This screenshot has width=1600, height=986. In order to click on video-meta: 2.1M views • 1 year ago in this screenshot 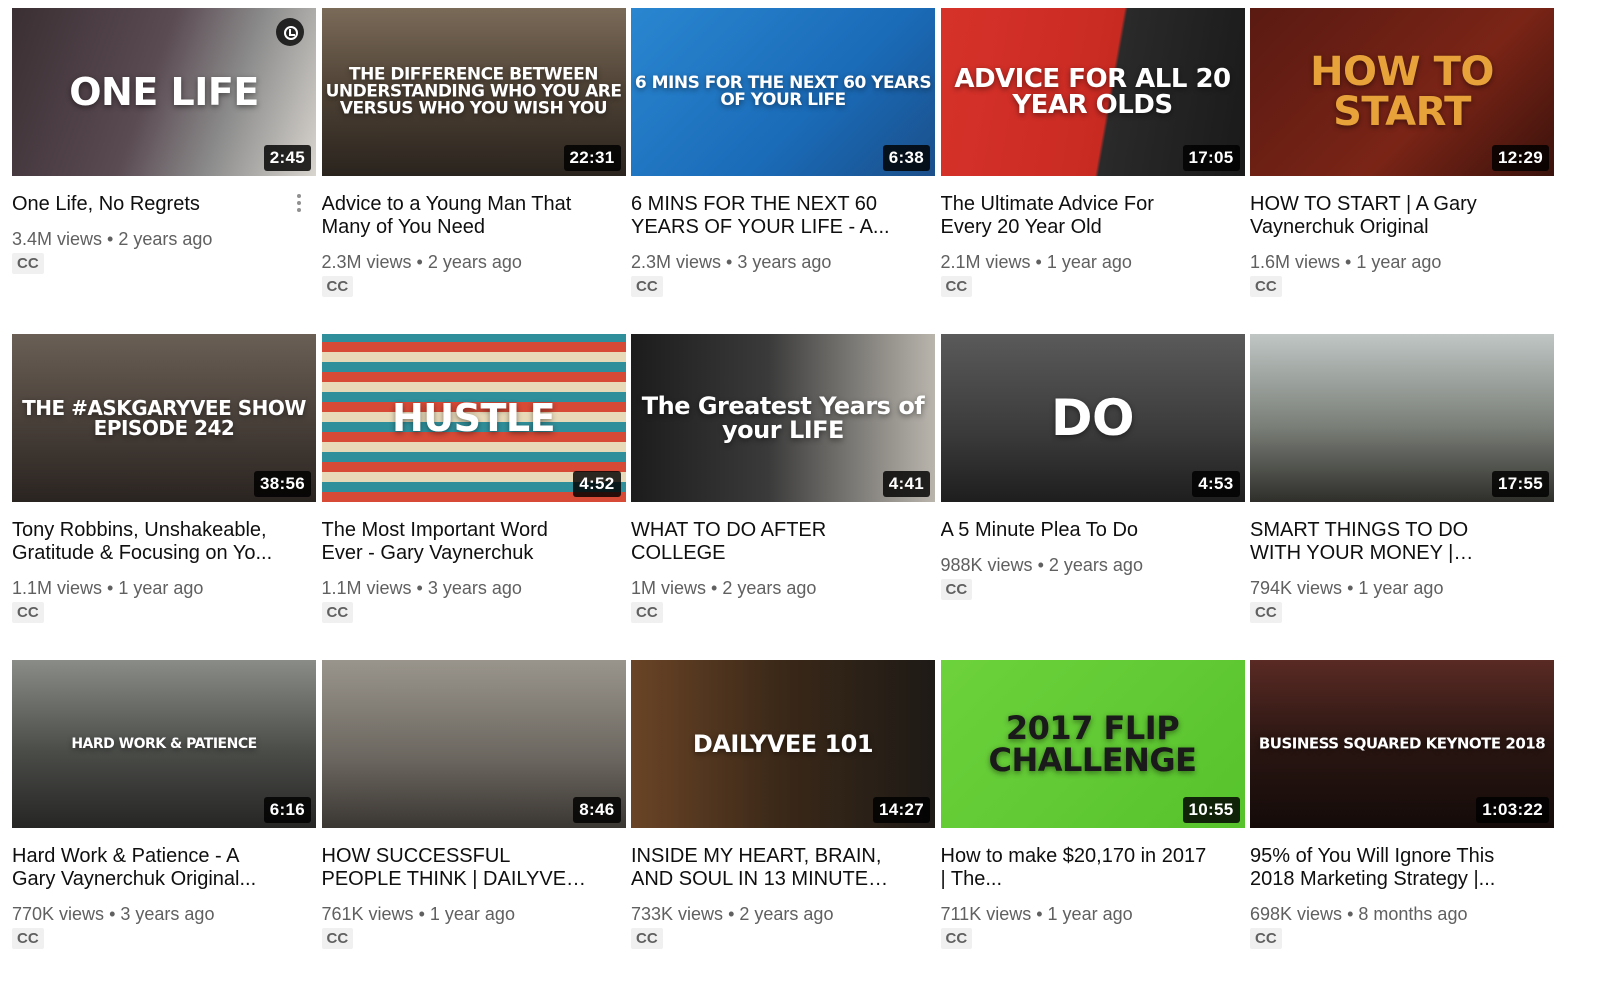, I will do `click(1093, 262)`.